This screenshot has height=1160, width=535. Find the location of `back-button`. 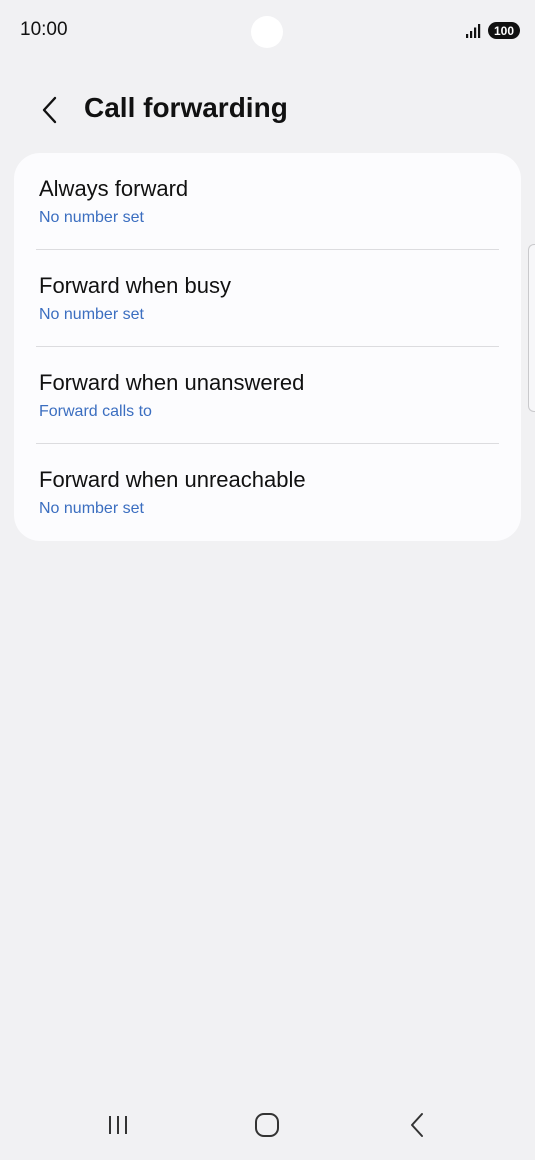

back-button is located at coordinates (50, 110).